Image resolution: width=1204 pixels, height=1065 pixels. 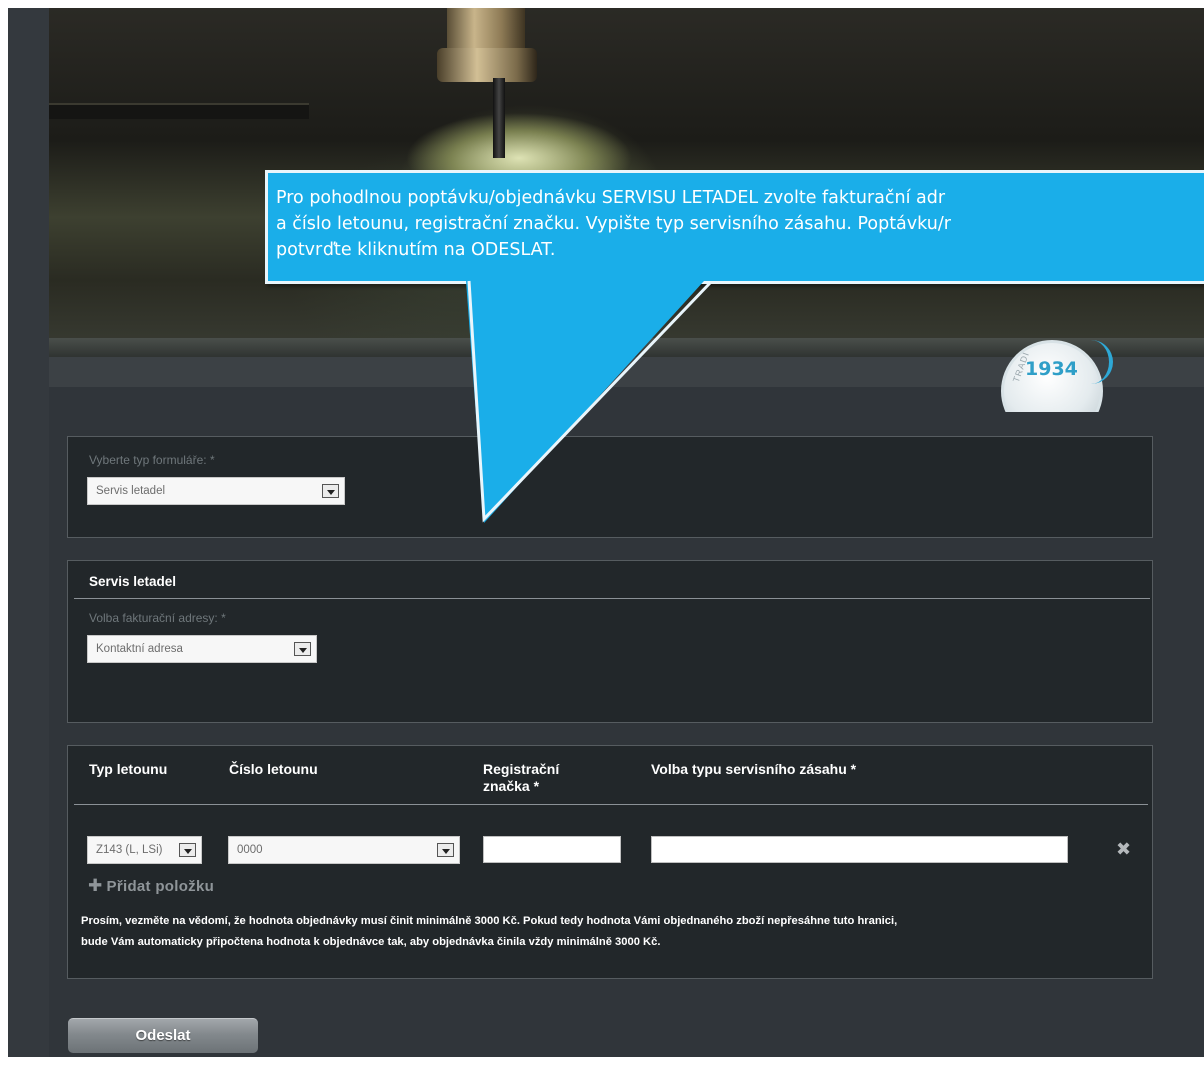 What do you see at coordinates (1051, 369) in the screenshot?
I see `badge-year: 1934` at bounding box center [1051, 369].